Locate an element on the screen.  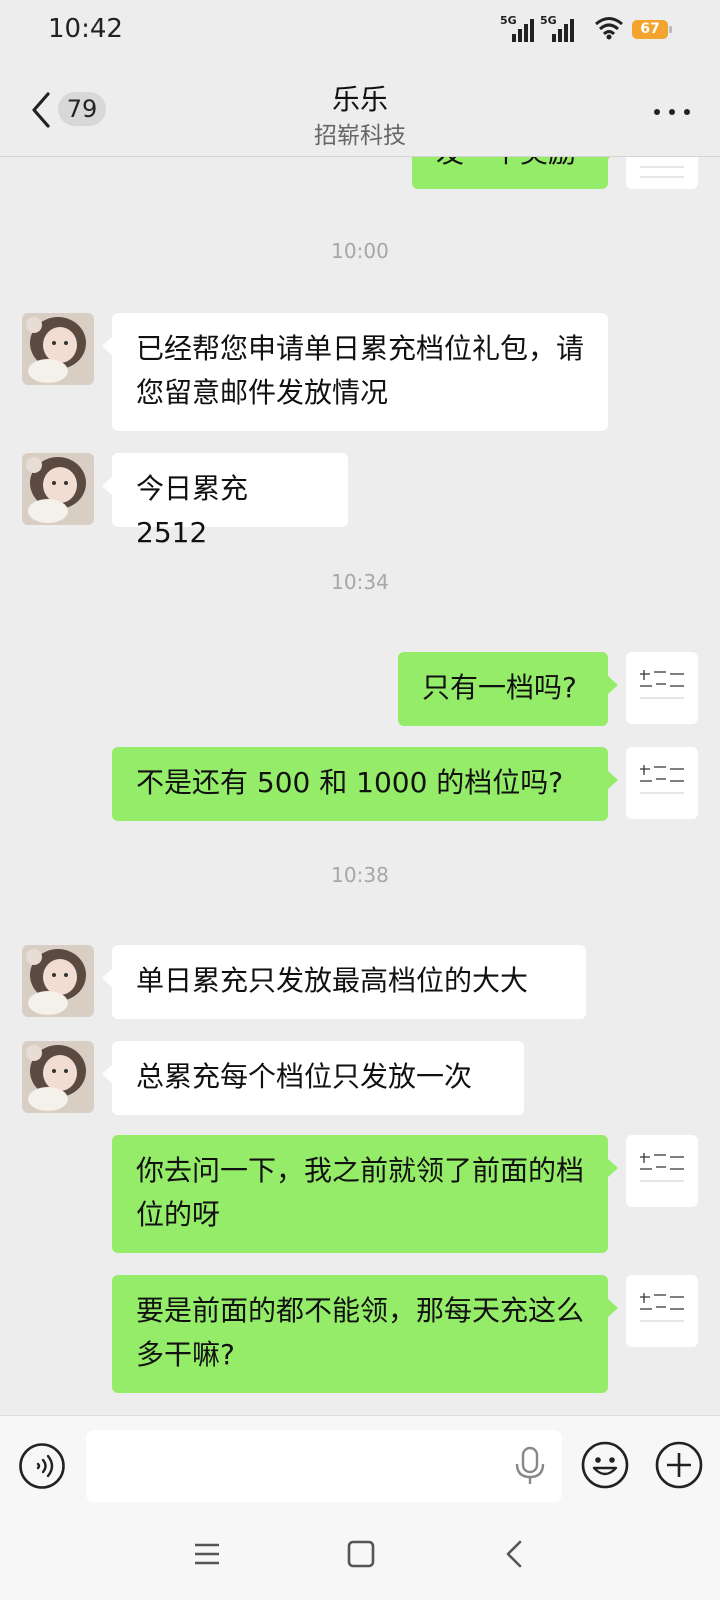
timestamp: 10:38 is located at coordinates (360, 875).